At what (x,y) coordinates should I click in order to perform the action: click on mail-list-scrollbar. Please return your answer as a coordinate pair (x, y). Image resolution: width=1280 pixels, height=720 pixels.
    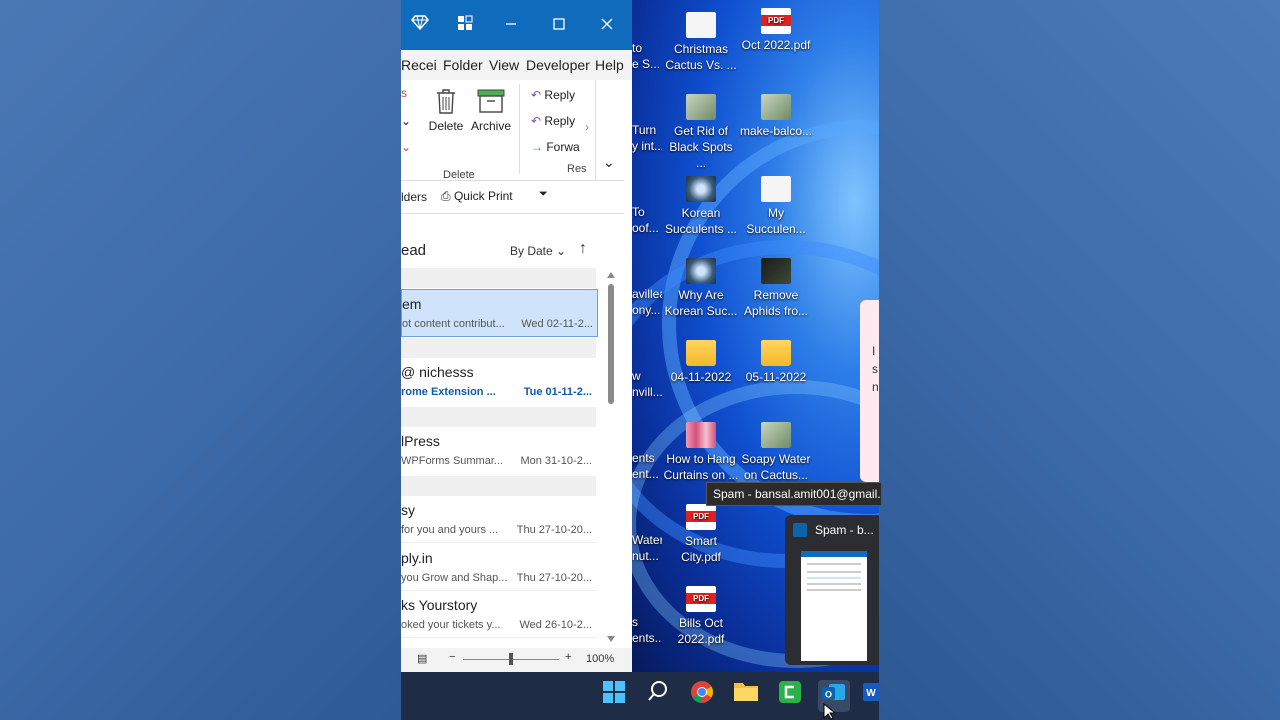
    Looking at the image, I should click on (611, 457).